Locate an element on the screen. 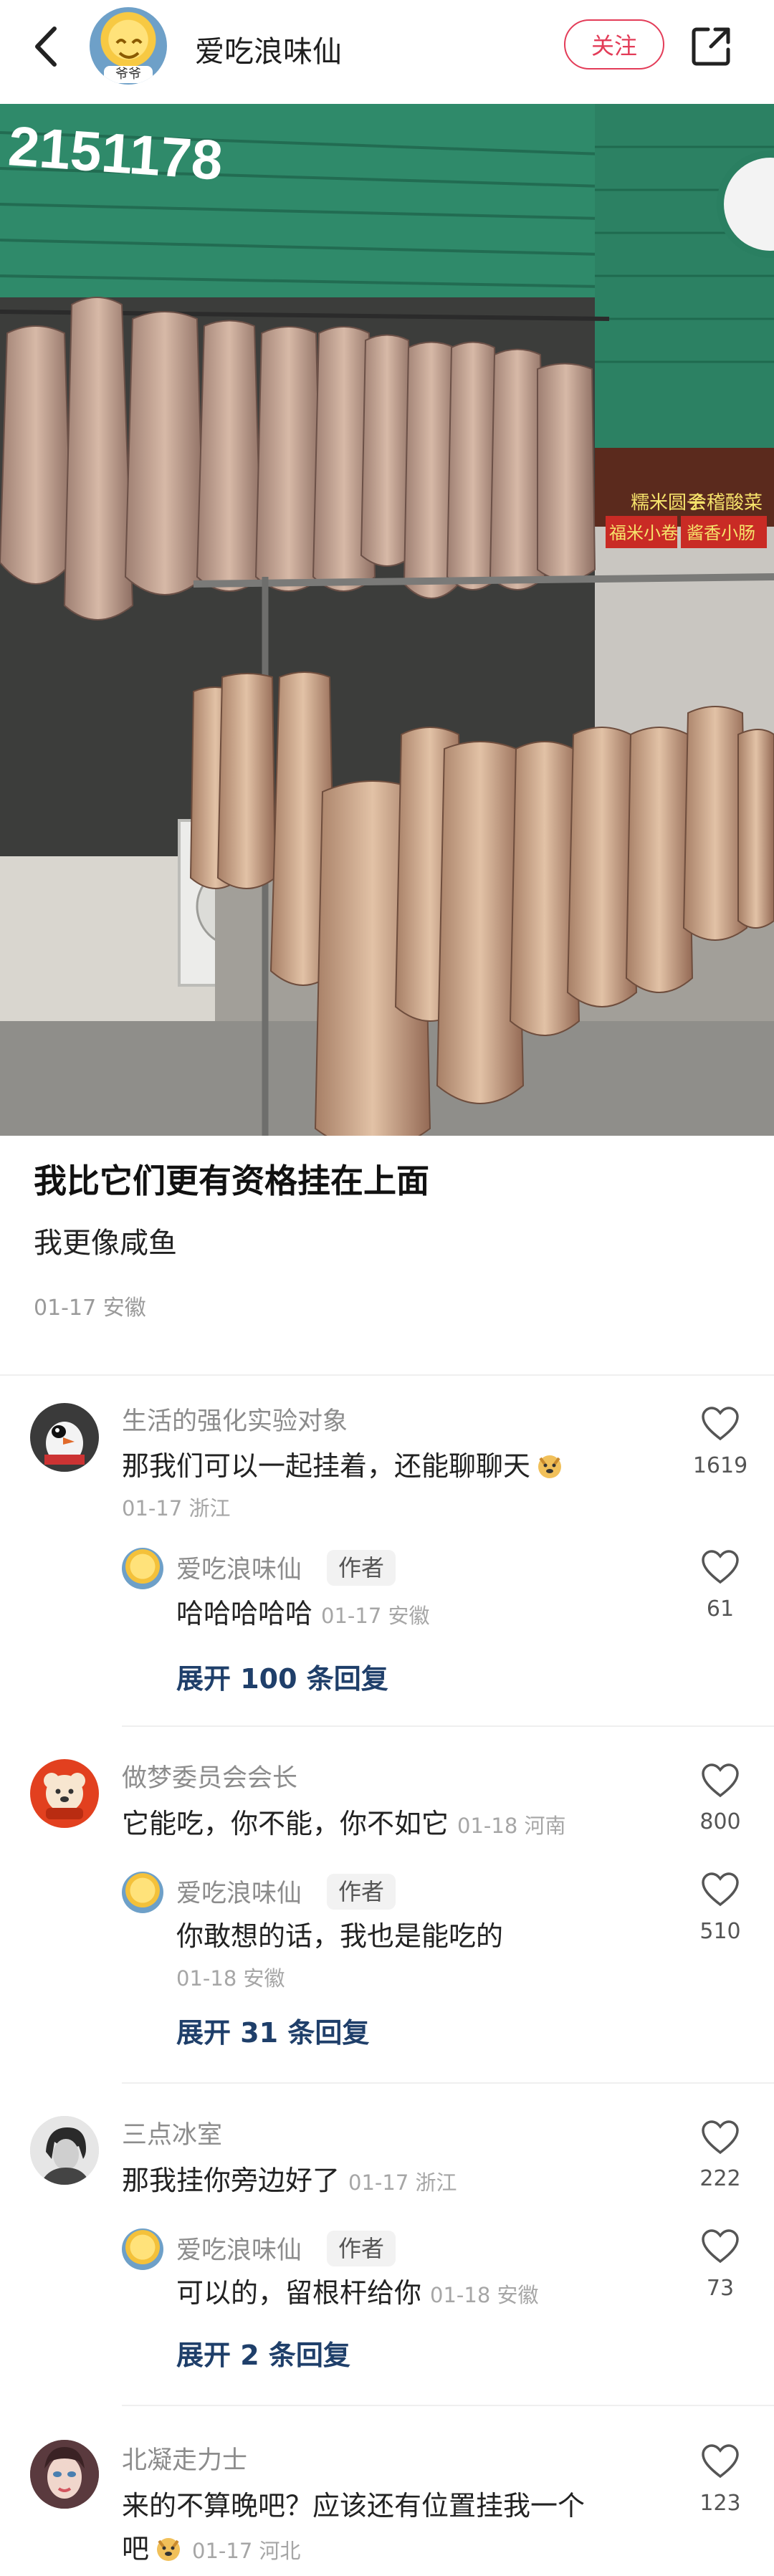 The width and height of the screenshot is (774, 2576). comment-body: 那我们可以一起挂着，还能聊聊天 is located at coordinates (327, 1466).